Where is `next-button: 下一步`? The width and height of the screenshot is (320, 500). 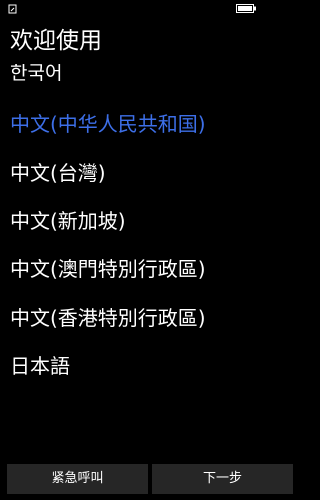 next-button: 下一步 is located at coordinates (222, 479).